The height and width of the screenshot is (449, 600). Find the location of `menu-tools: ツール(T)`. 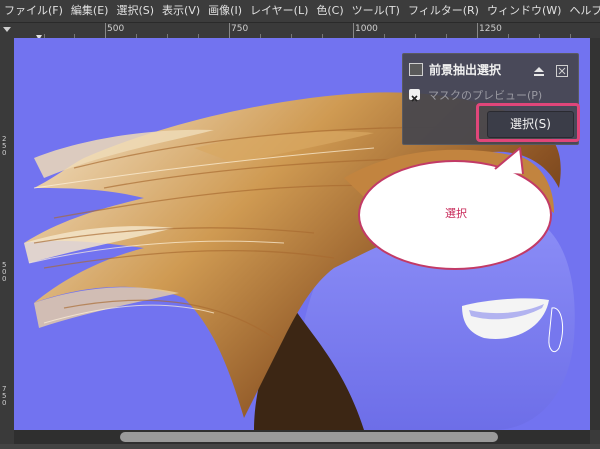

menu-tools: ツール(T) is located at coordinates (376, 11).